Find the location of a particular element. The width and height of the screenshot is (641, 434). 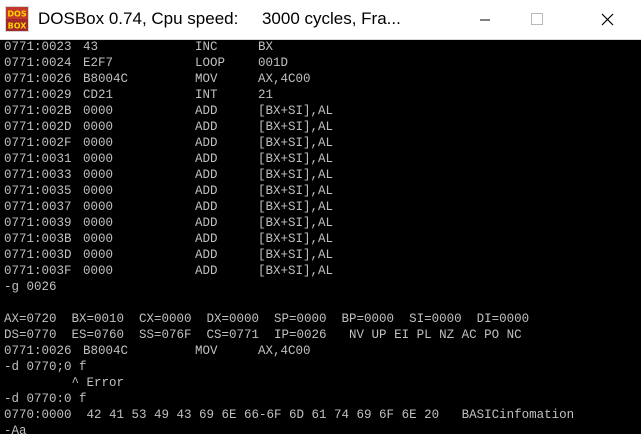

dosbox-icon: DOS BOX is located at coordinates (17, 19).